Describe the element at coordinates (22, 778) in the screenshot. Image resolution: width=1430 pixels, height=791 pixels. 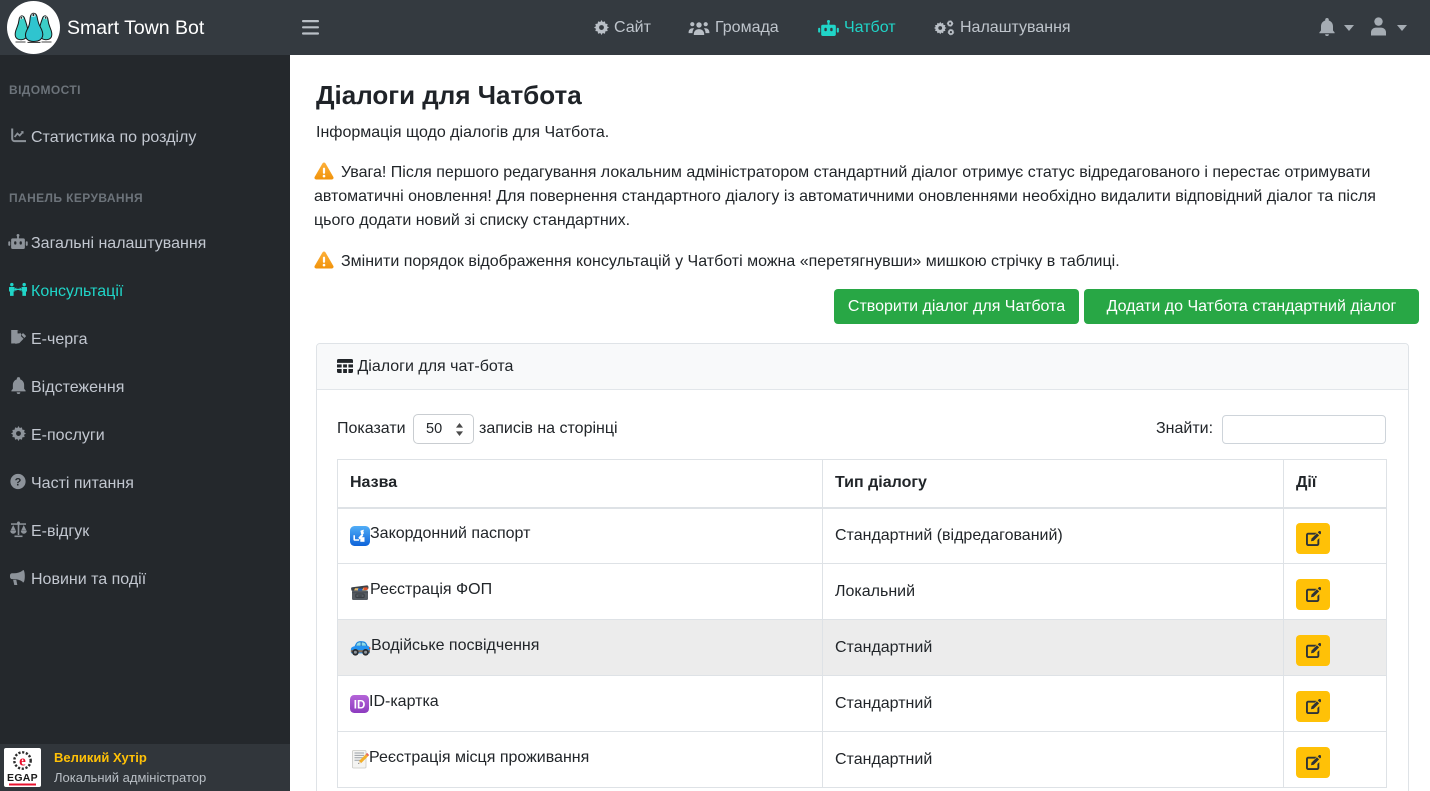
I see `svg-text: EGAP` at that location.